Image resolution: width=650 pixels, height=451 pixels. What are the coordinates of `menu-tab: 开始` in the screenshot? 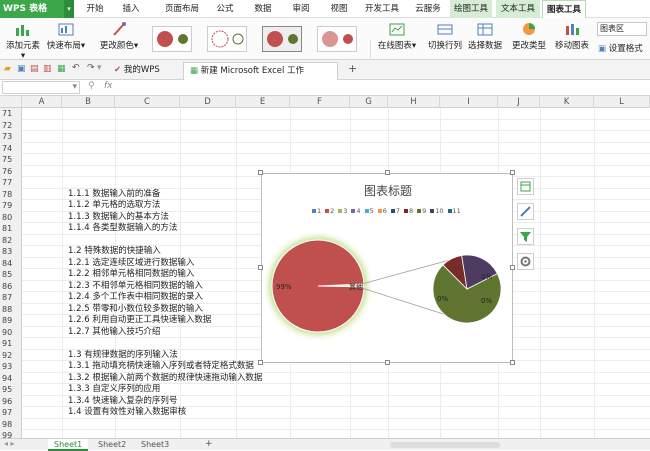 It's located at (95, 9).